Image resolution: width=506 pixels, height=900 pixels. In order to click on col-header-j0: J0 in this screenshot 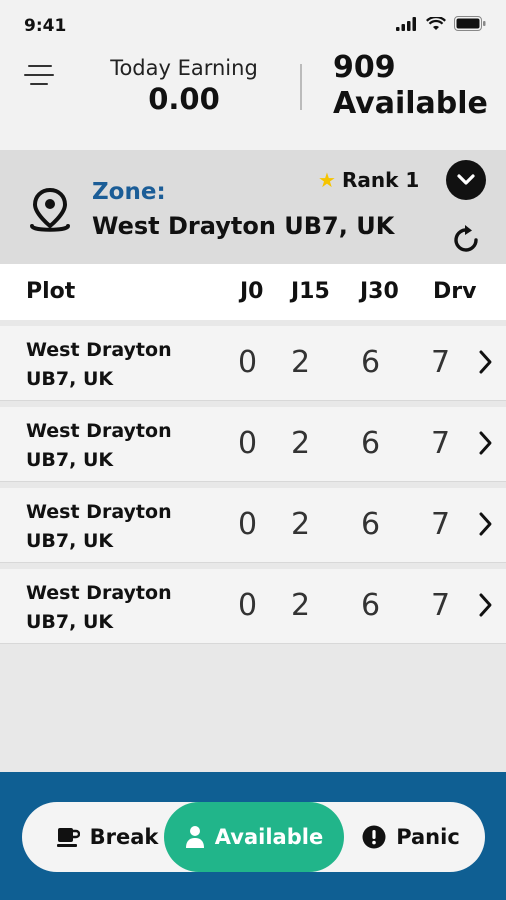, I will do `click(252, 291)`.